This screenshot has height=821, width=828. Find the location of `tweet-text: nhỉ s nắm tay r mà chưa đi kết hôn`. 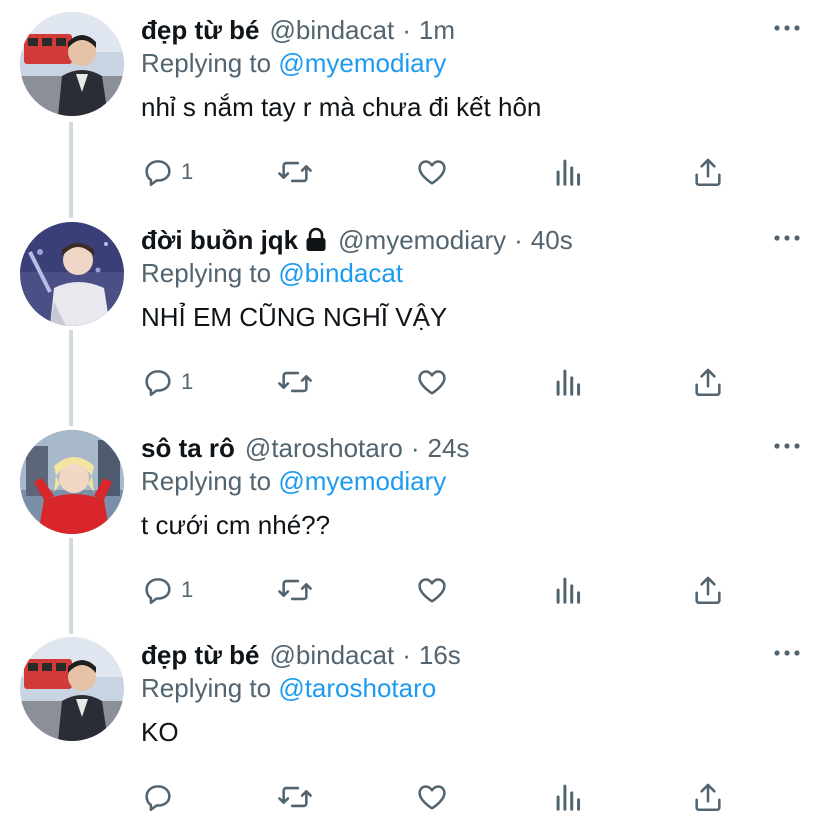

tweet-text: nhỉ s nắm tay r mà chưa đi kết hôn is located at coordinates (341, 107).